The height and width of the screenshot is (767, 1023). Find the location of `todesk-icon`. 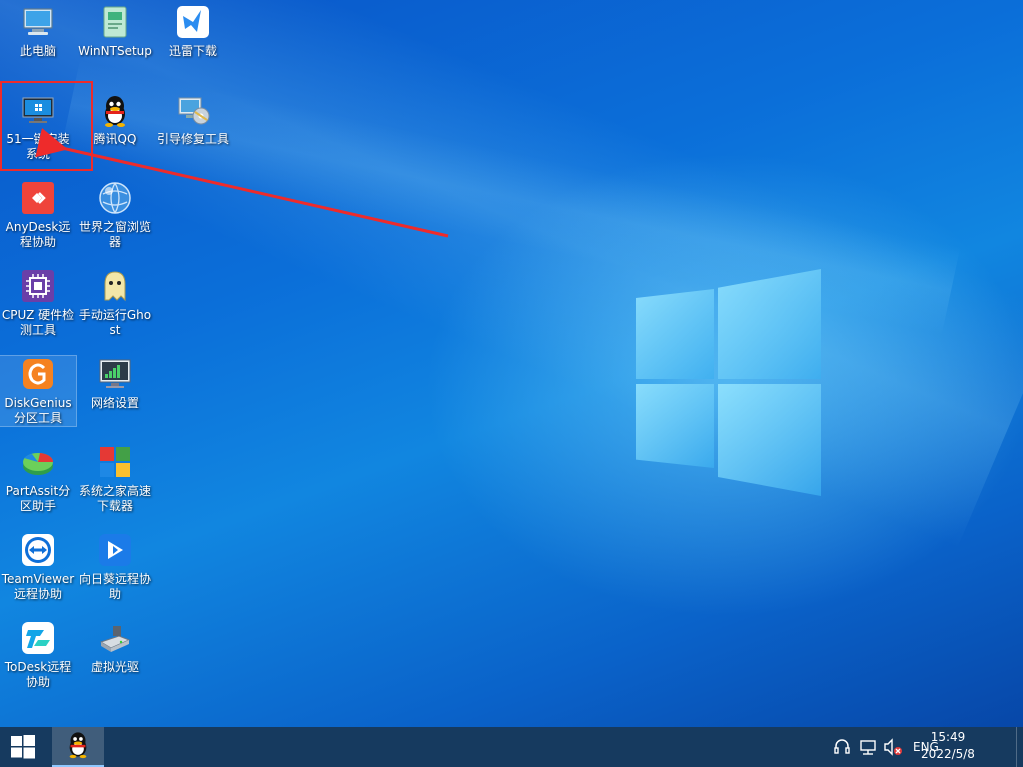

todesk-icon is located at coordinates (38, 638).